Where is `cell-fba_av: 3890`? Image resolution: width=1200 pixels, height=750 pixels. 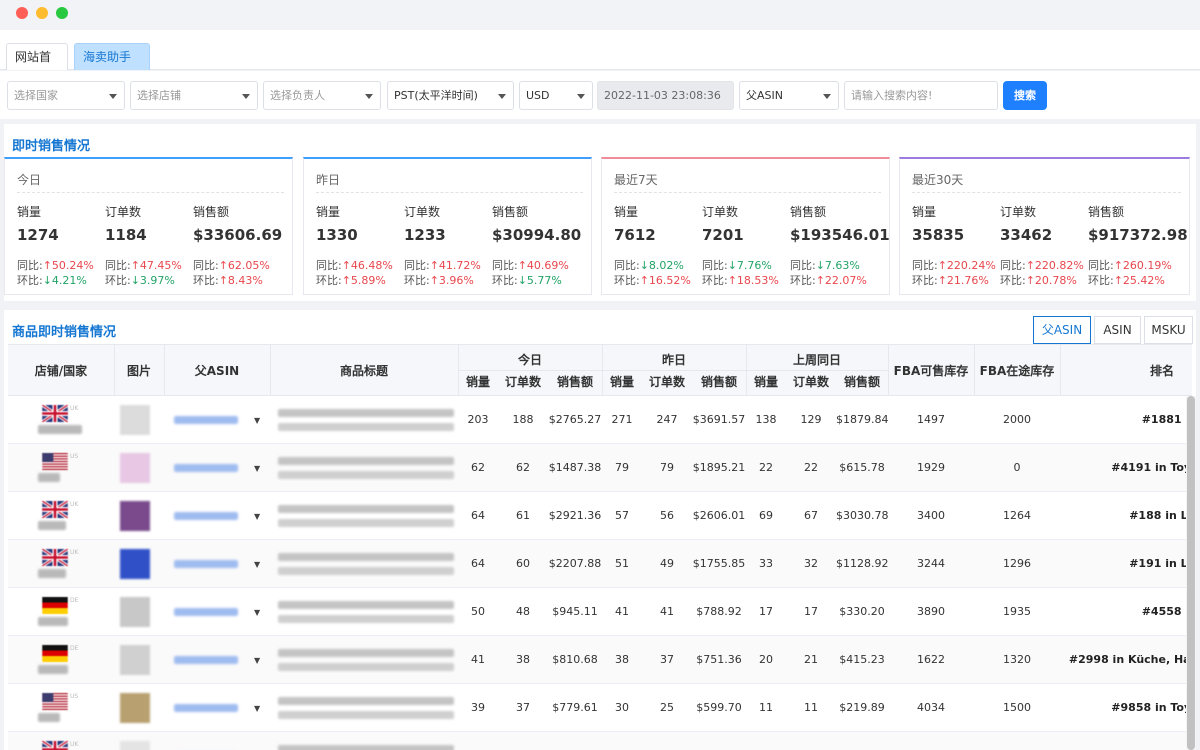 cell-fba_av: 3890 is located at coordinates (931, 611).